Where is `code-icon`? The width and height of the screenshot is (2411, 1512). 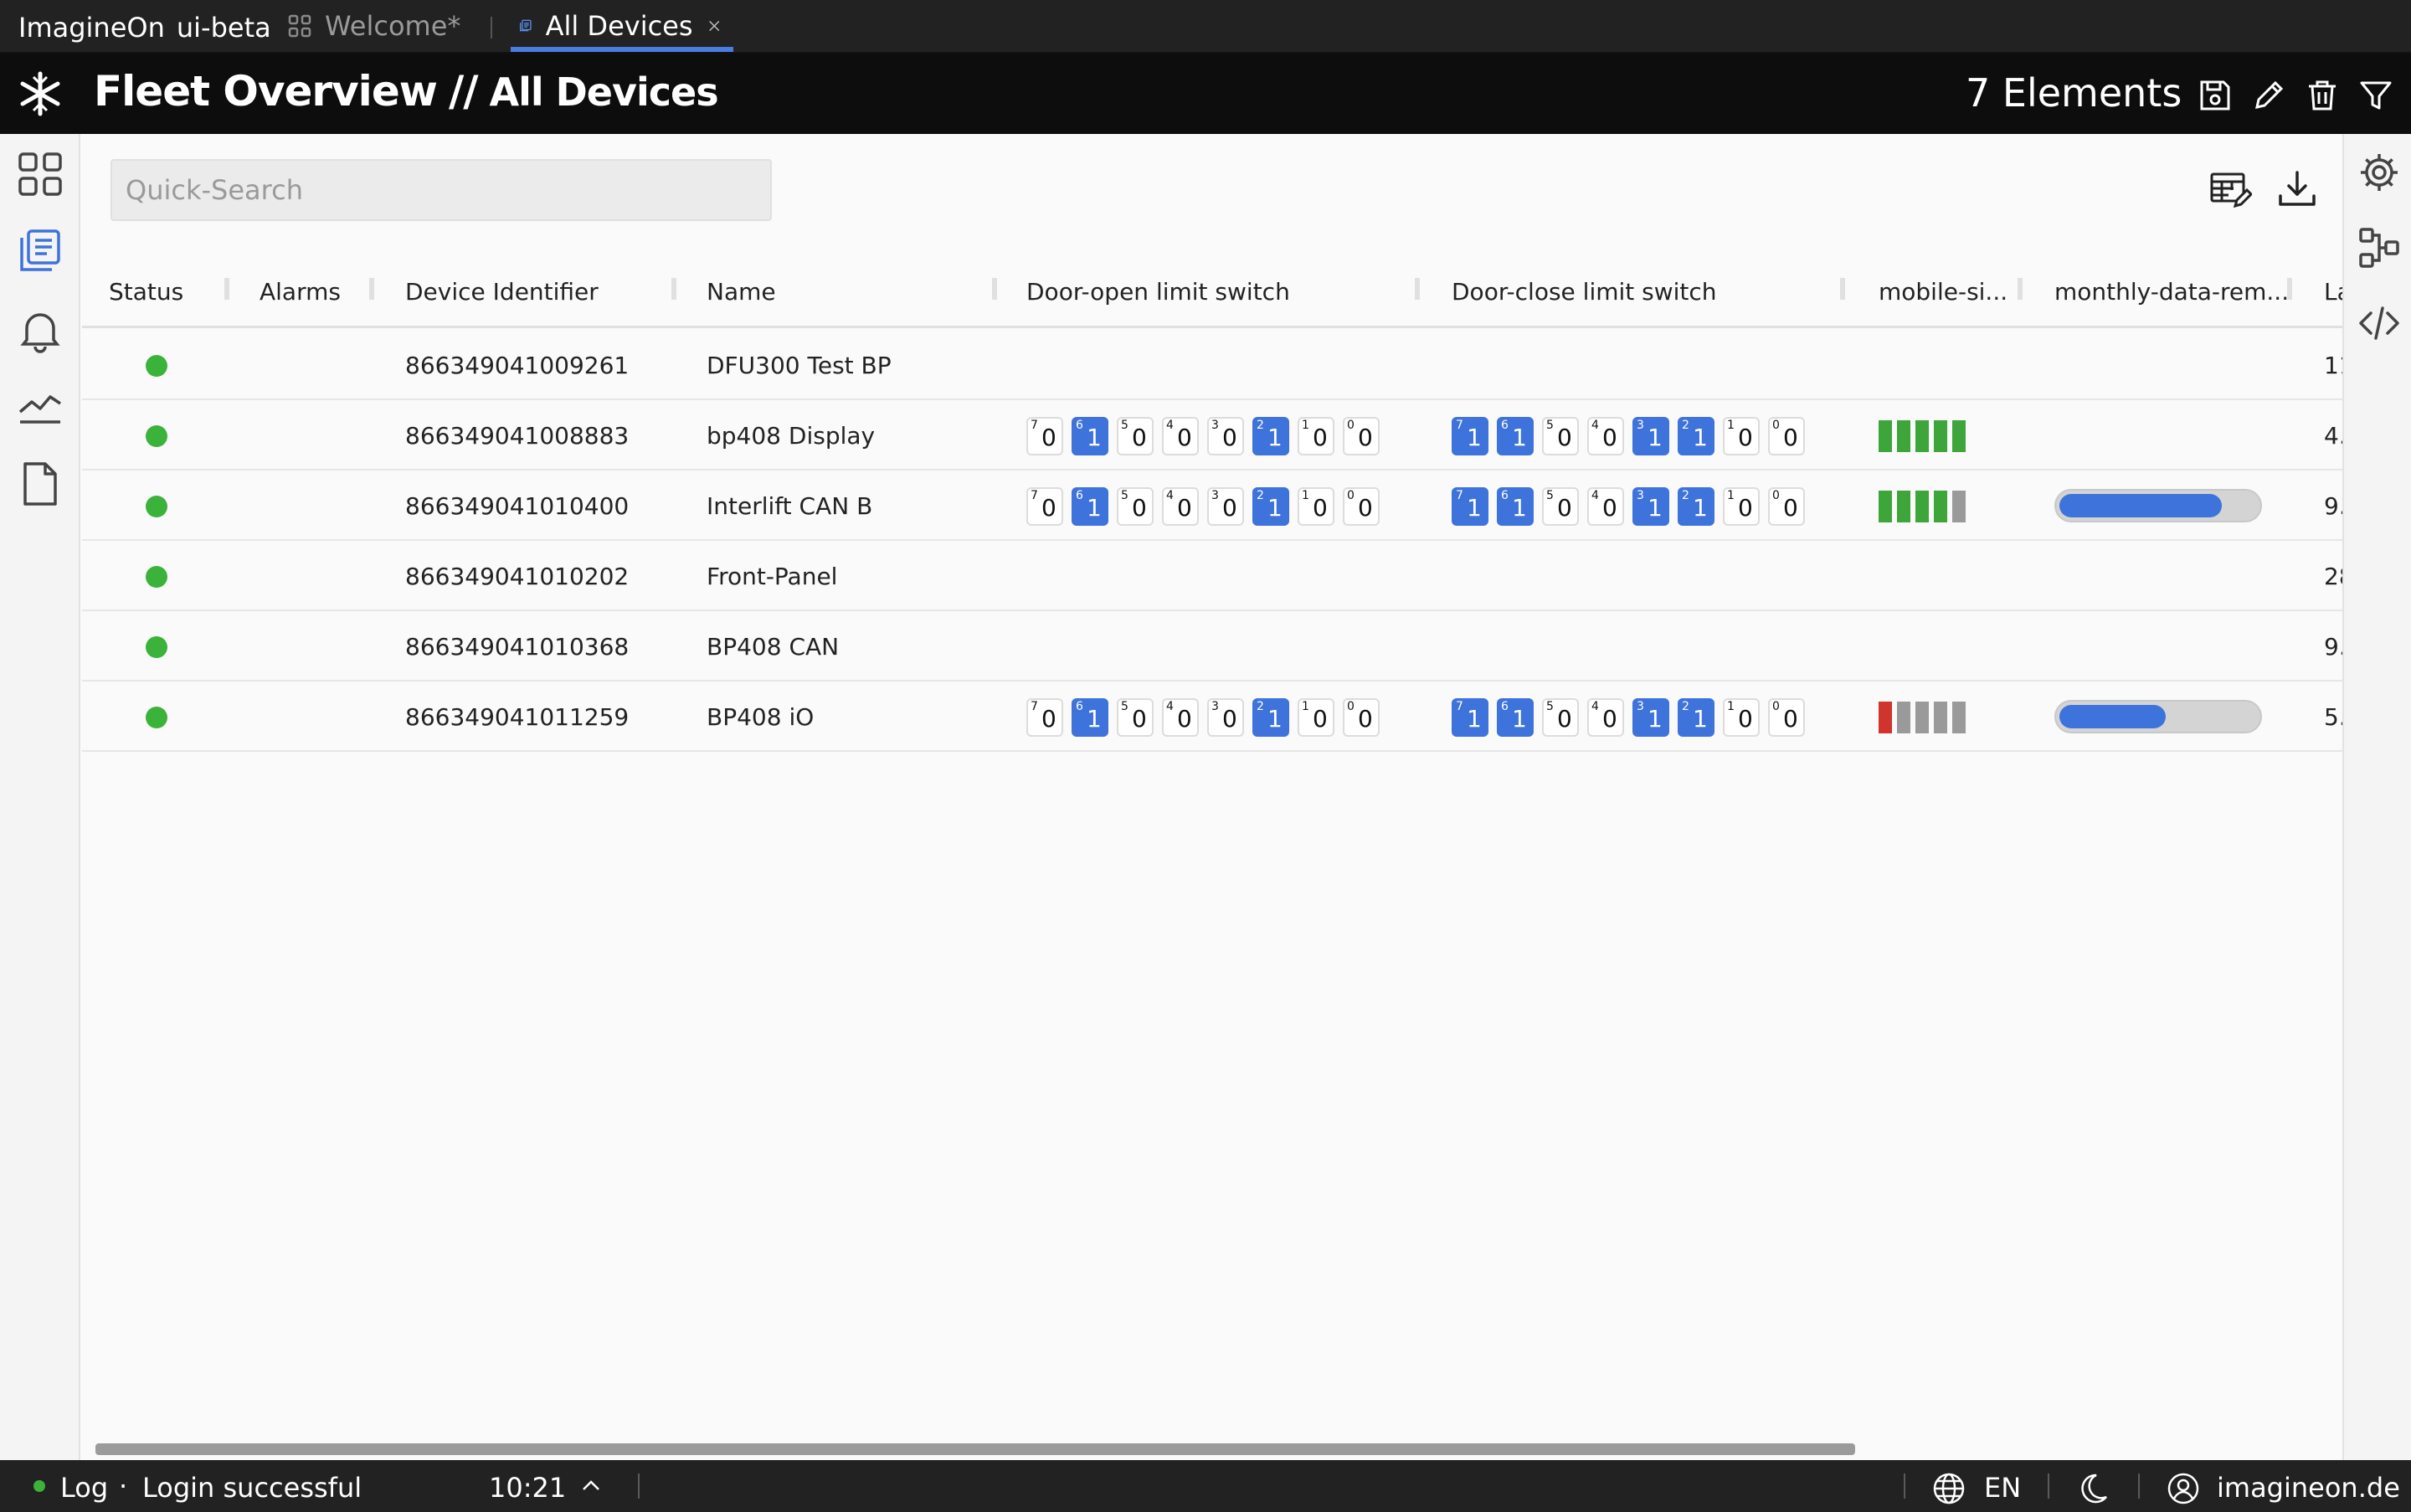
code-icon is located at coordinates (2379, 323).